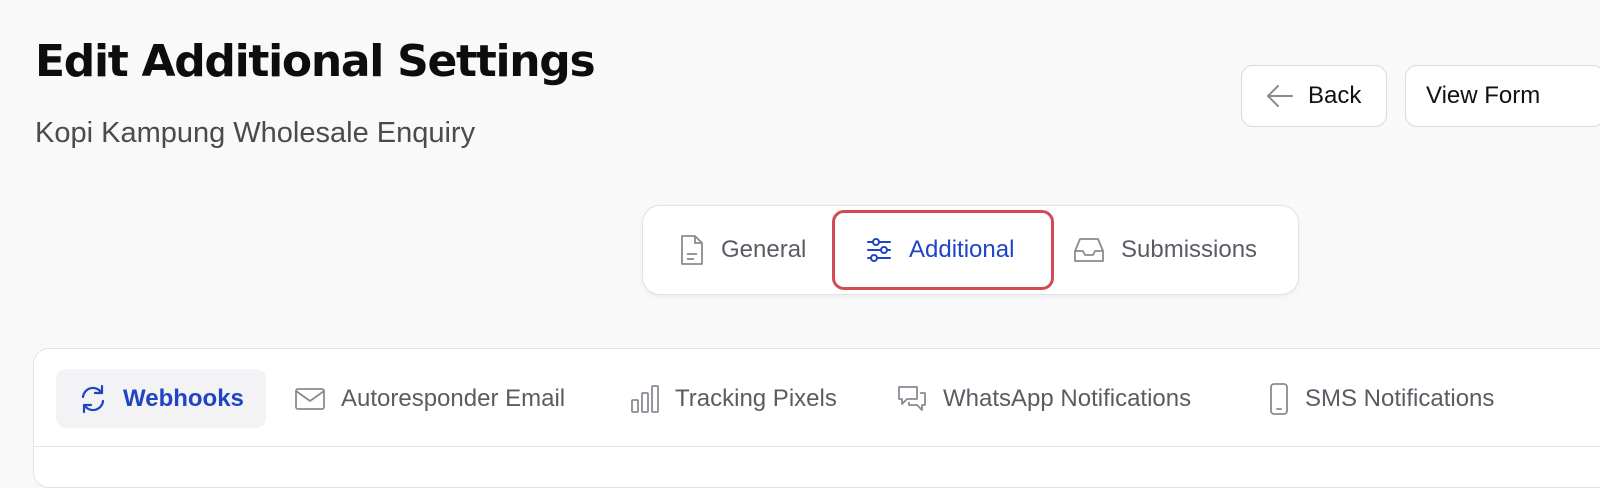 The width and height of the screenshot is (1600, 488). Describe the element at coordinates (310, 399) in the screenshot. I see `envelope-icon` at that location.